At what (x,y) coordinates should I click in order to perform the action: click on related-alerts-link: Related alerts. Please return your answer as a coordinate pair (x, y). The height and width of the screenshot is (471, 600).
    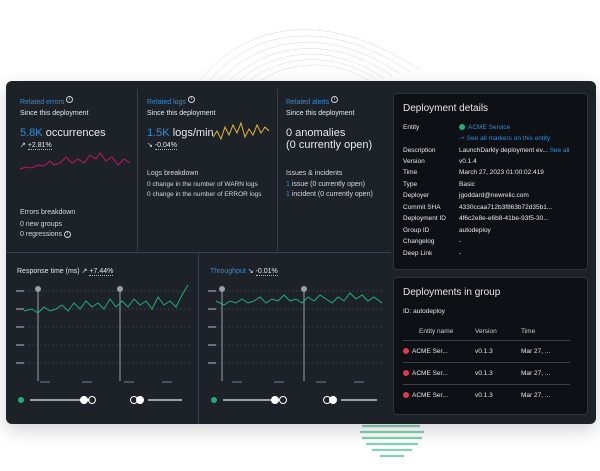
    Looking at the image, I should click on (307, 102).